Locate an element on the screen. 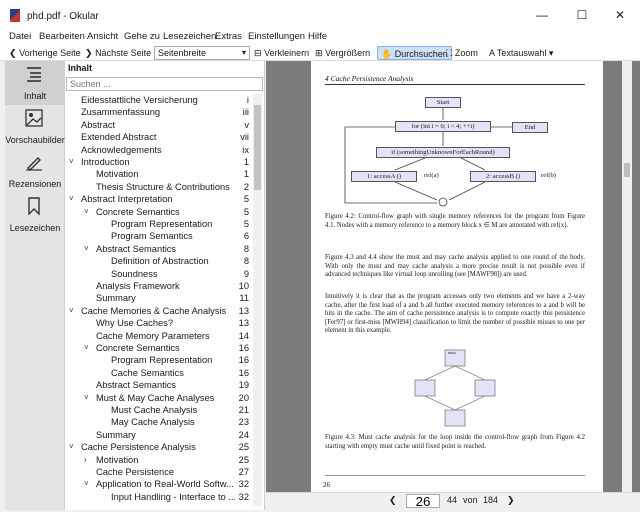 The image size is (640, 512). toc-item-label: Definition of Abstraction is located at coordinates (160, 261).